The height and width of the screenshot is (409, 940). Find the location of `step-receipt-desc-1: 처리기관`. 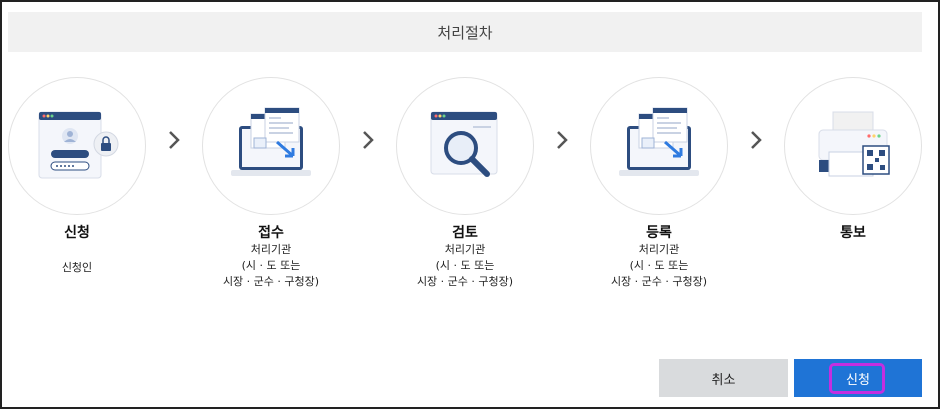

step-receipt-desc-1: 처리기관 is located at coordinates (271, 249).